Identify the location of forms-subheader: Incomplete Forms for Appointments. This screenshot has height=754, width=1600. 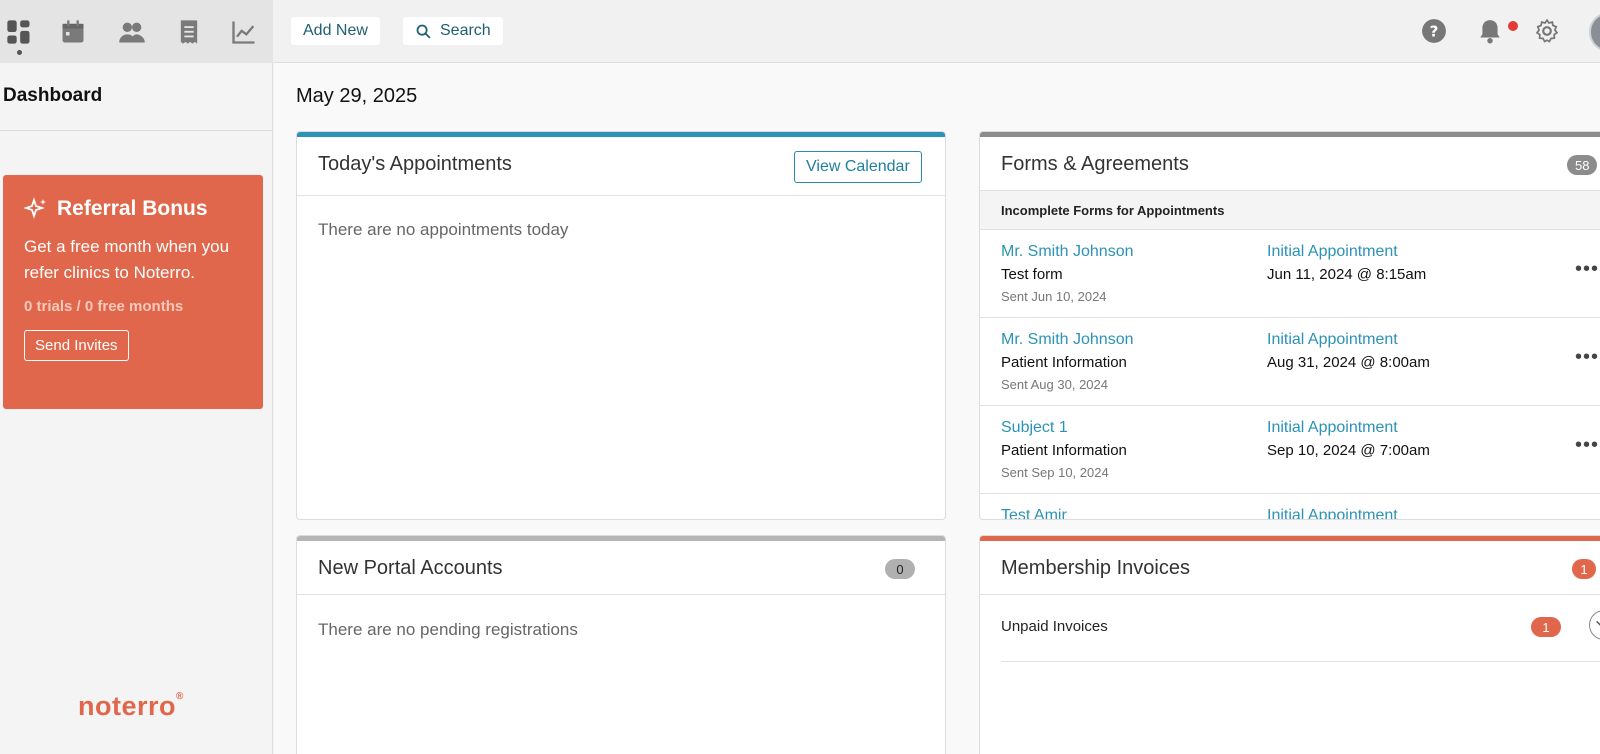
(1290, 210).